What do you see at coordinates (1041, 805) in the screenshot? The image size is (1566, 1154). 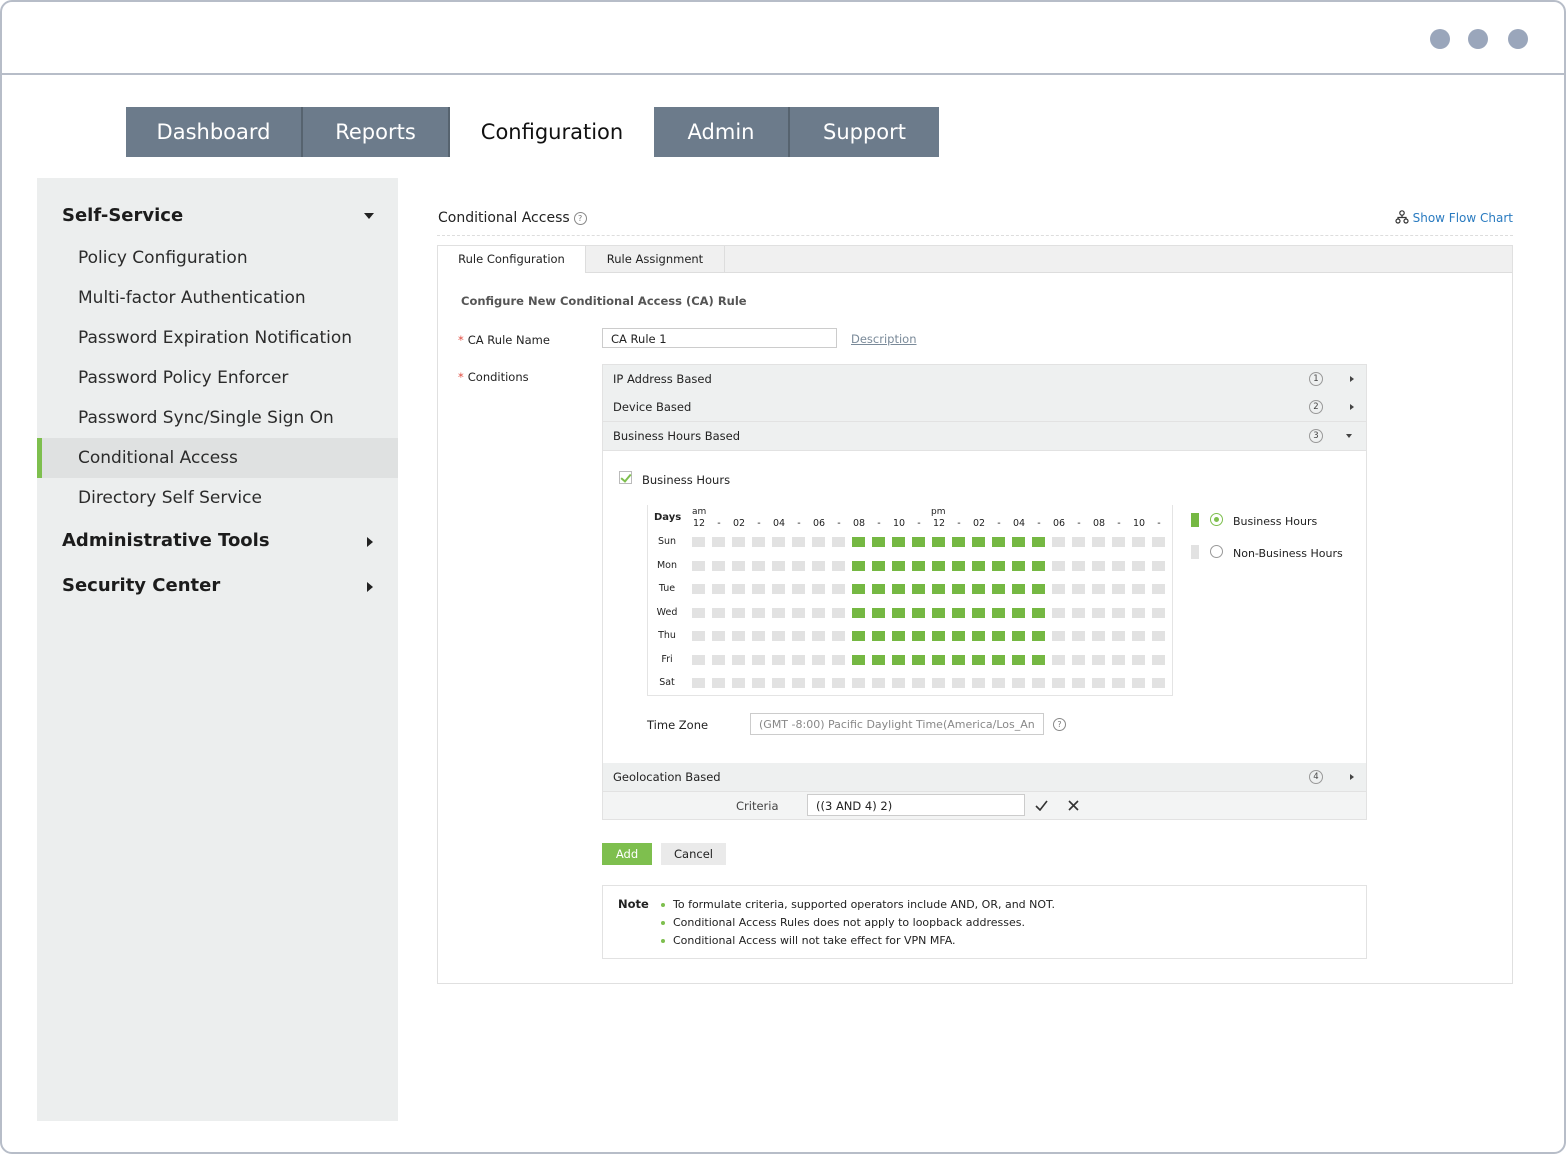 I see `check-icon` at bounding box center [1041, 805].